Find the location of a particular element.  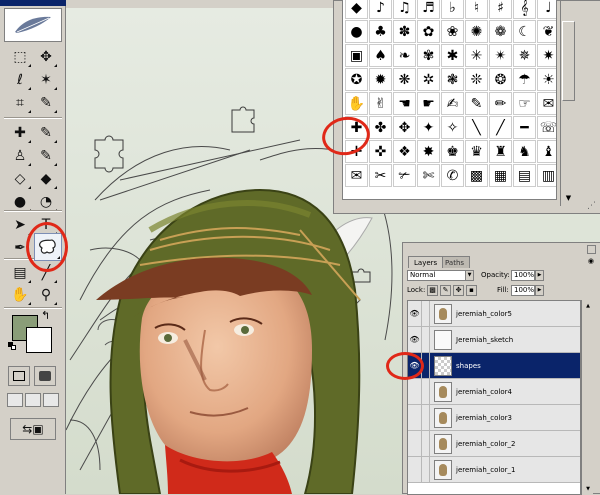

shape-cell: ✧ is located at coordinates (452, 127).